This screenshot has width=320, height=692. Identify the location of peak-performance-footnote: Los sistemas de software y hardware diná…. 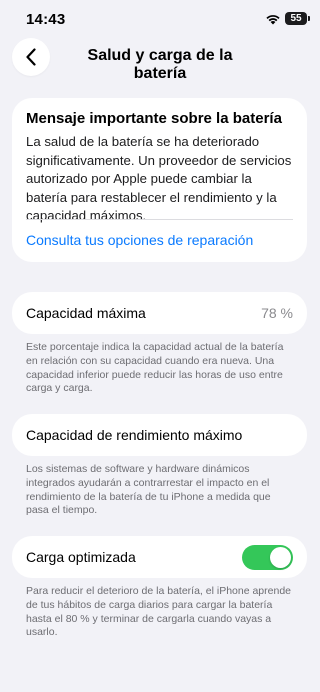
(148, 490).